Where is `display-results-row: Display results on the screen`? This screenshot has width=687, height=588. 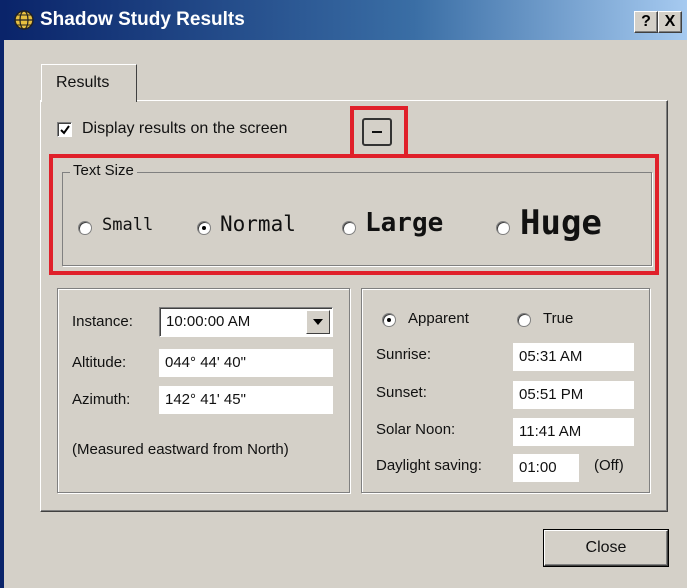 display-results-row: Display results on the screen is located at coordinates (172, 129).